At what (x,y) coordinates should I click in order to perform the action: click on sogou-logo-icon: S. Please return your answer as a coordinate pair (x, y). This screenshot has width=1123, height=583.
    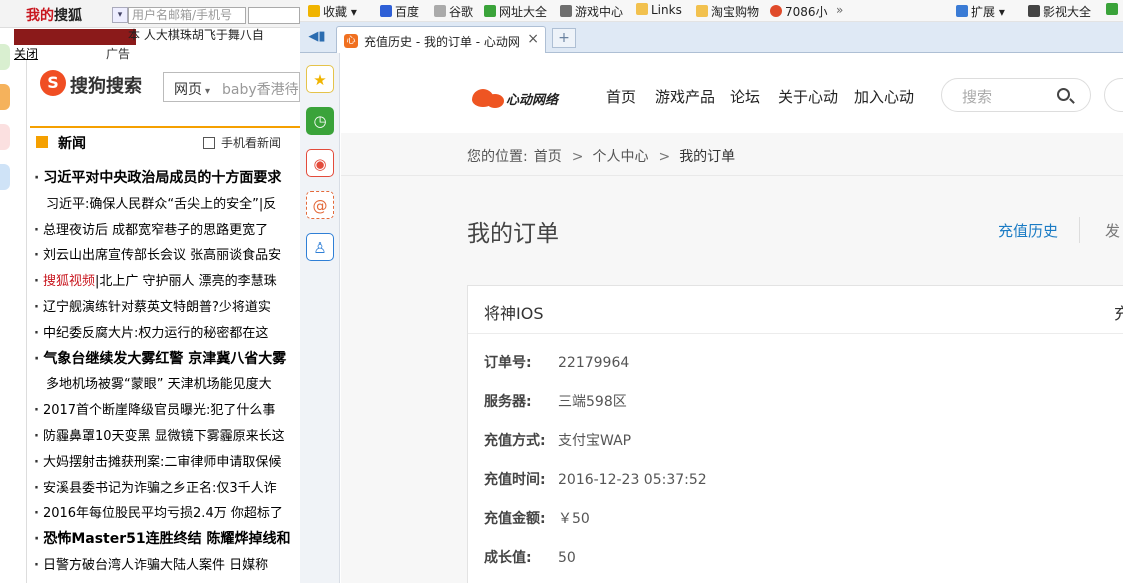
    Looking at the image, I should click on (53, 83).